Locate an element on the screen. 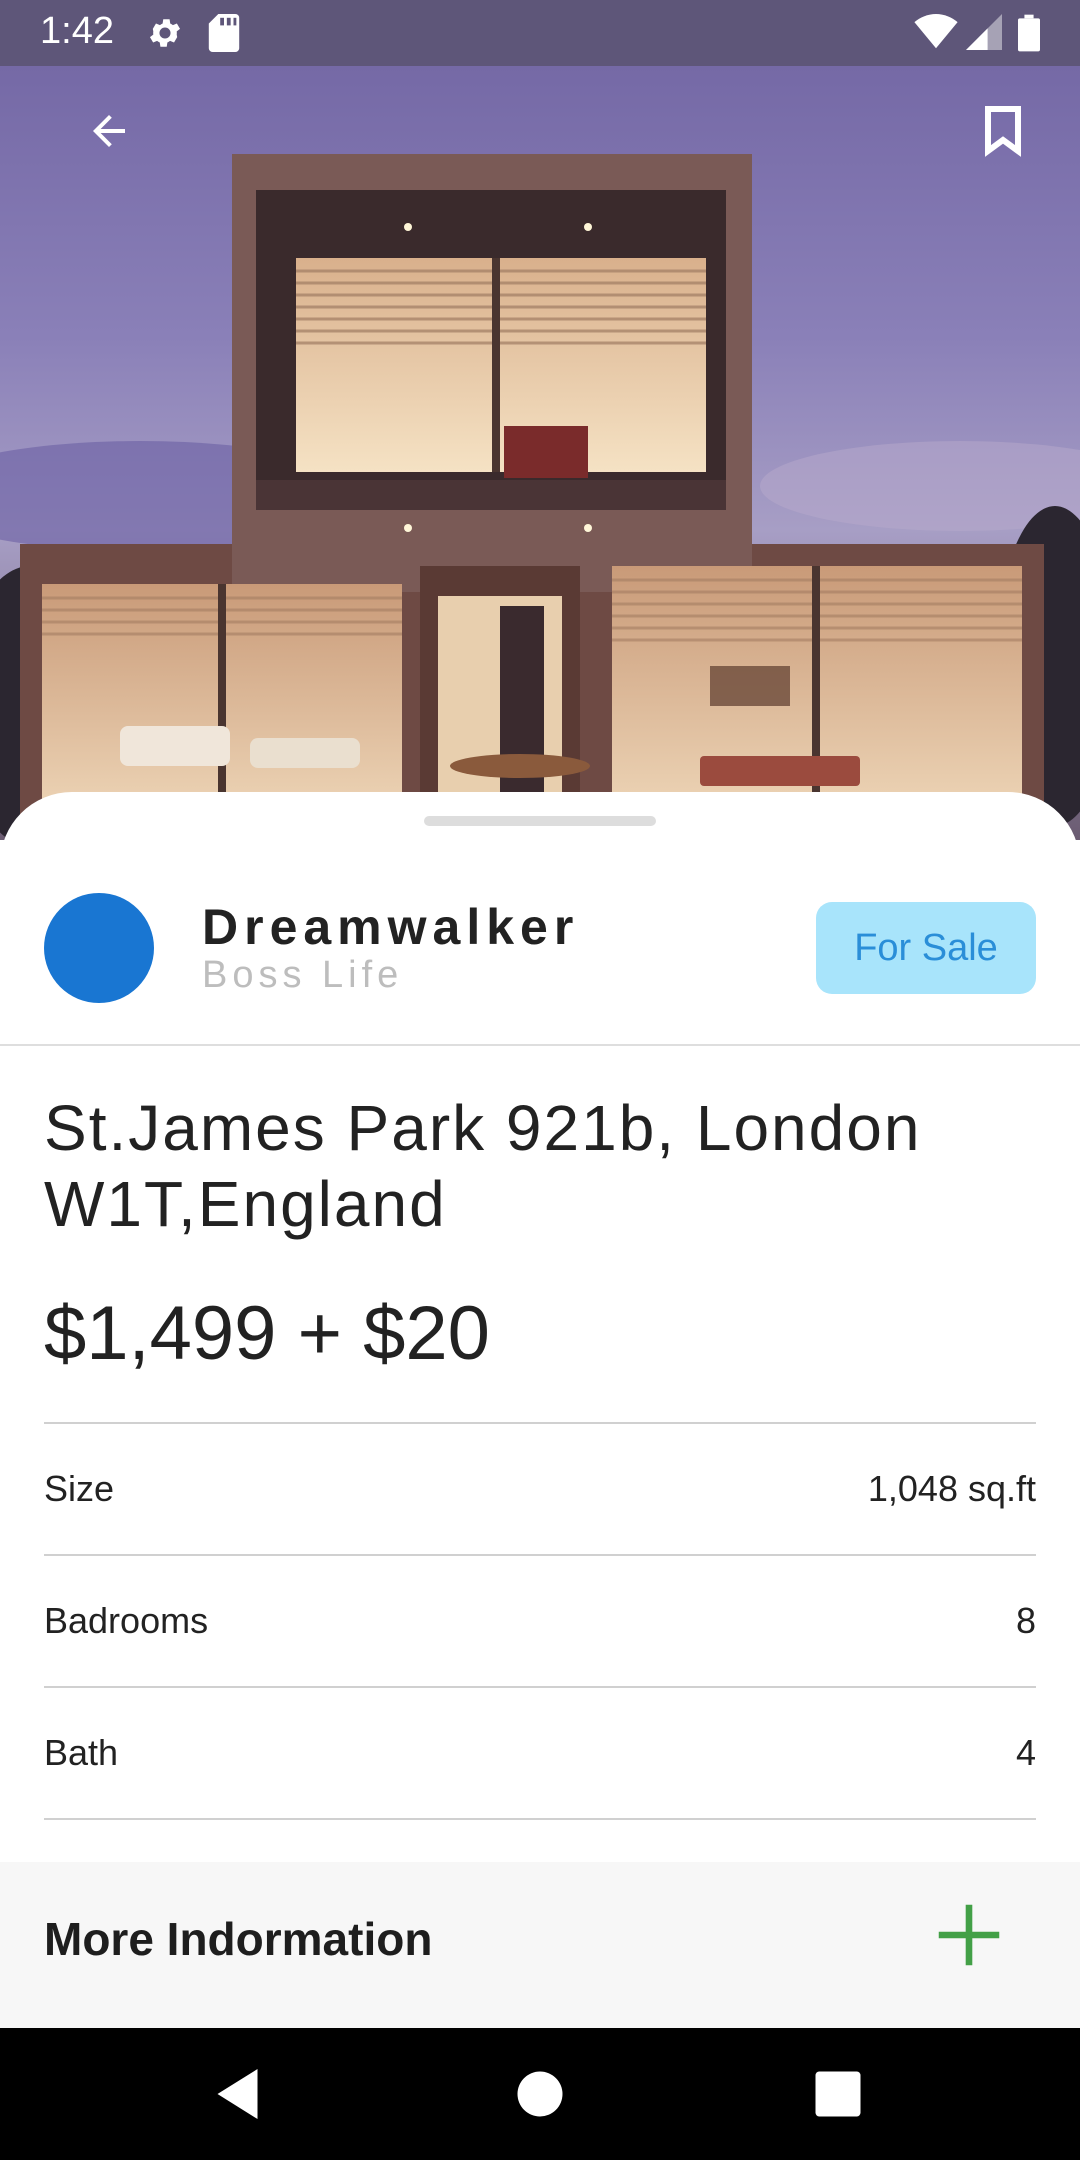  spec-value: 8 is located at coordinates (1025, 1620).